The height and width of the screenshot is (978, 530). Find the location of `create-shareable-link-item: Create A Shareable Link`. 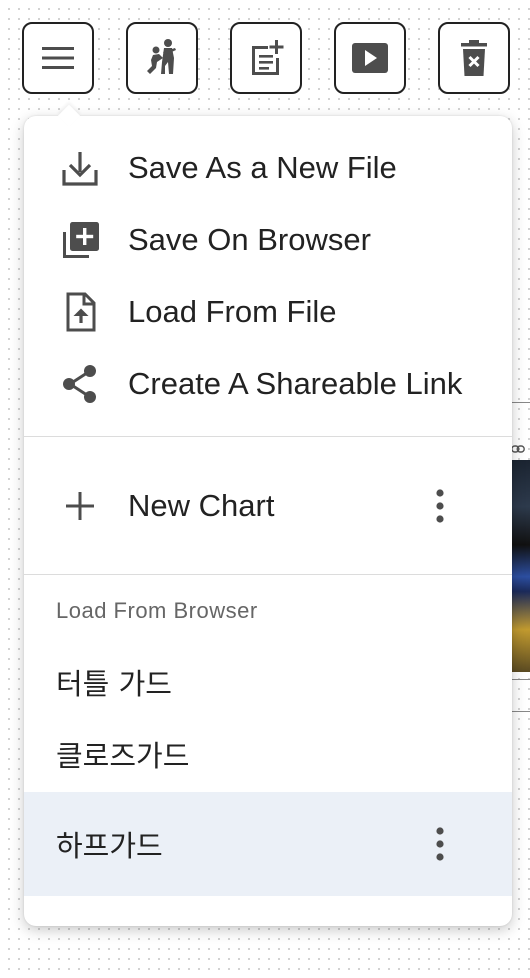

create-shareable-link-item: Create A Shareable Link is located at coordinates (268, 384).